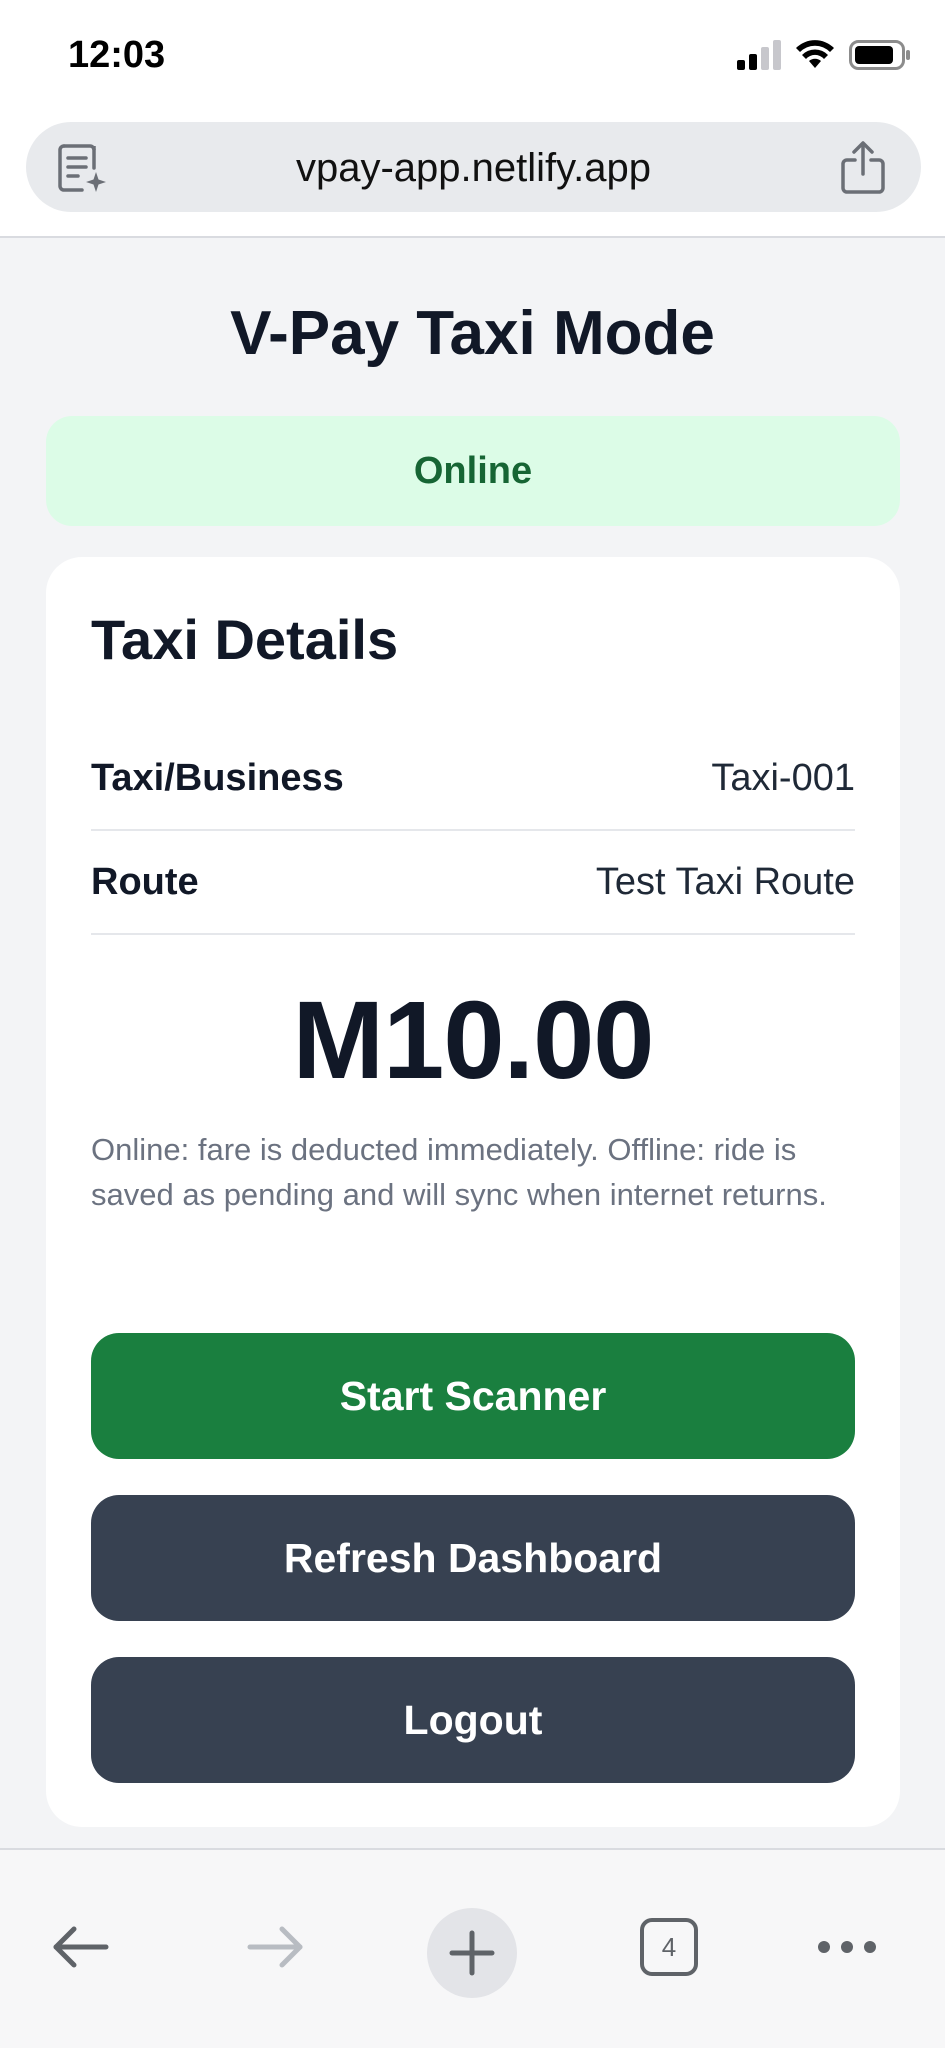 This screenshot has height=2048, width=945. I want to click on plus-icon, so click(472, 1953).